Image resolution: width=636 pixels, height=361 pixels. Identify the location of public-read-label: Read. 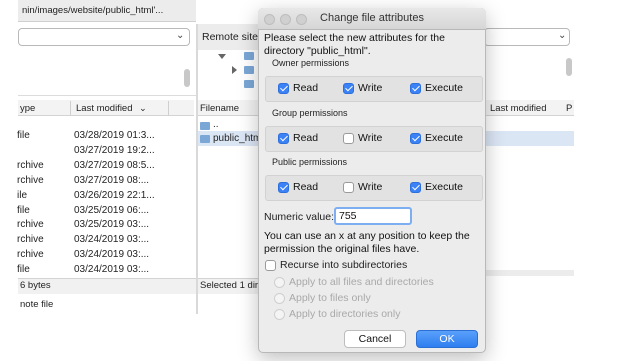
(306, 187).